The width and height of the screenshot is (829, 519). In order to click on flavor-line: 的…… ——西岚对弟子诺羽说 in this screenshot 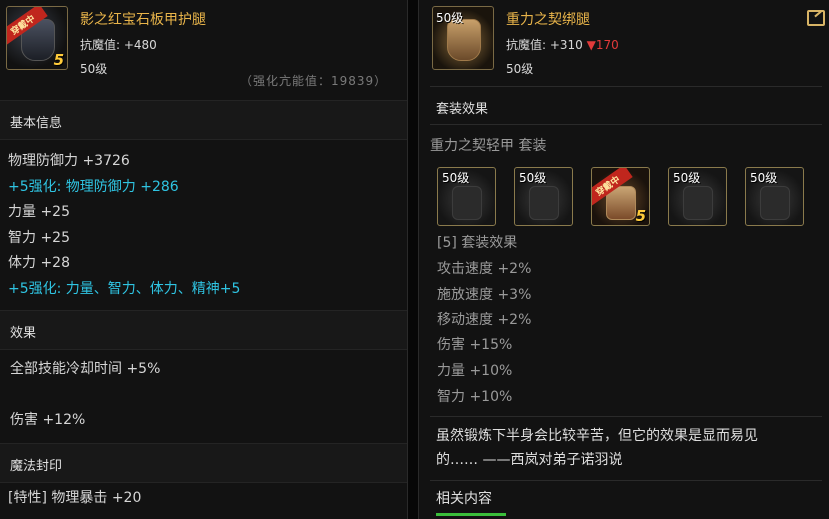, I will do `click(529, 460)`.